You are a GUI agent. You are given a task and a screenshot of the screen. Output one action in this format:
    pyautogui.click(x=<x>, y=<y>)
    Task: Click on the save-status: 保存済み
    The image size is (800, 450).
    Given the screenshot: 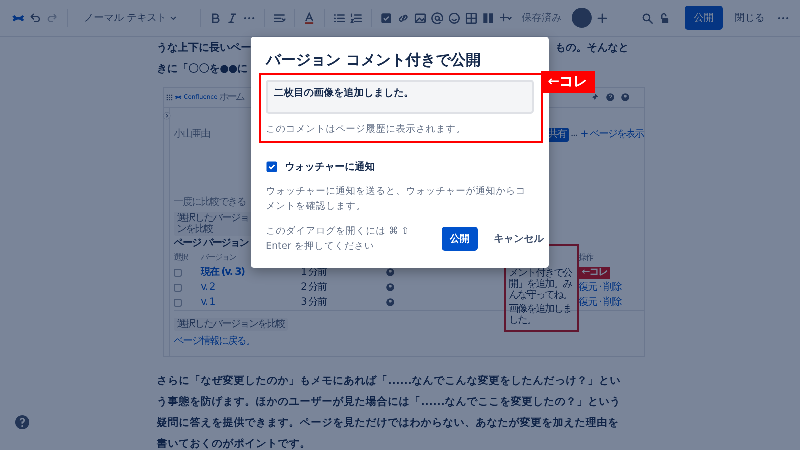 What is the action you would take?
    pyautogui.click(x=542, y=18)
    